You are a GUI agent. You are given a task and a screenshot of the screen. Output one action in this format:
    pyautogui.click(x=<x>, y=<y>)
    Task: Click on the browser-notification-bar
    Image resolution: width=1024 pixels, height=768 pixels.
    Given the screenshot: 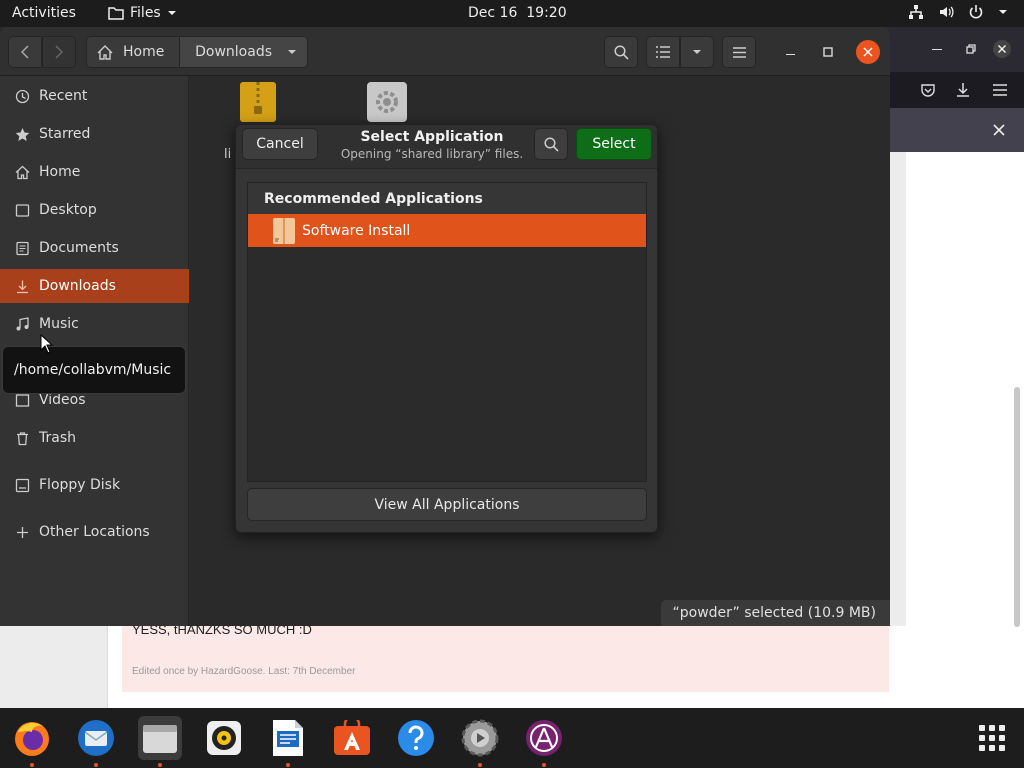 What is the action you would take?
    pyautogui.click(x=957, y=130)
    